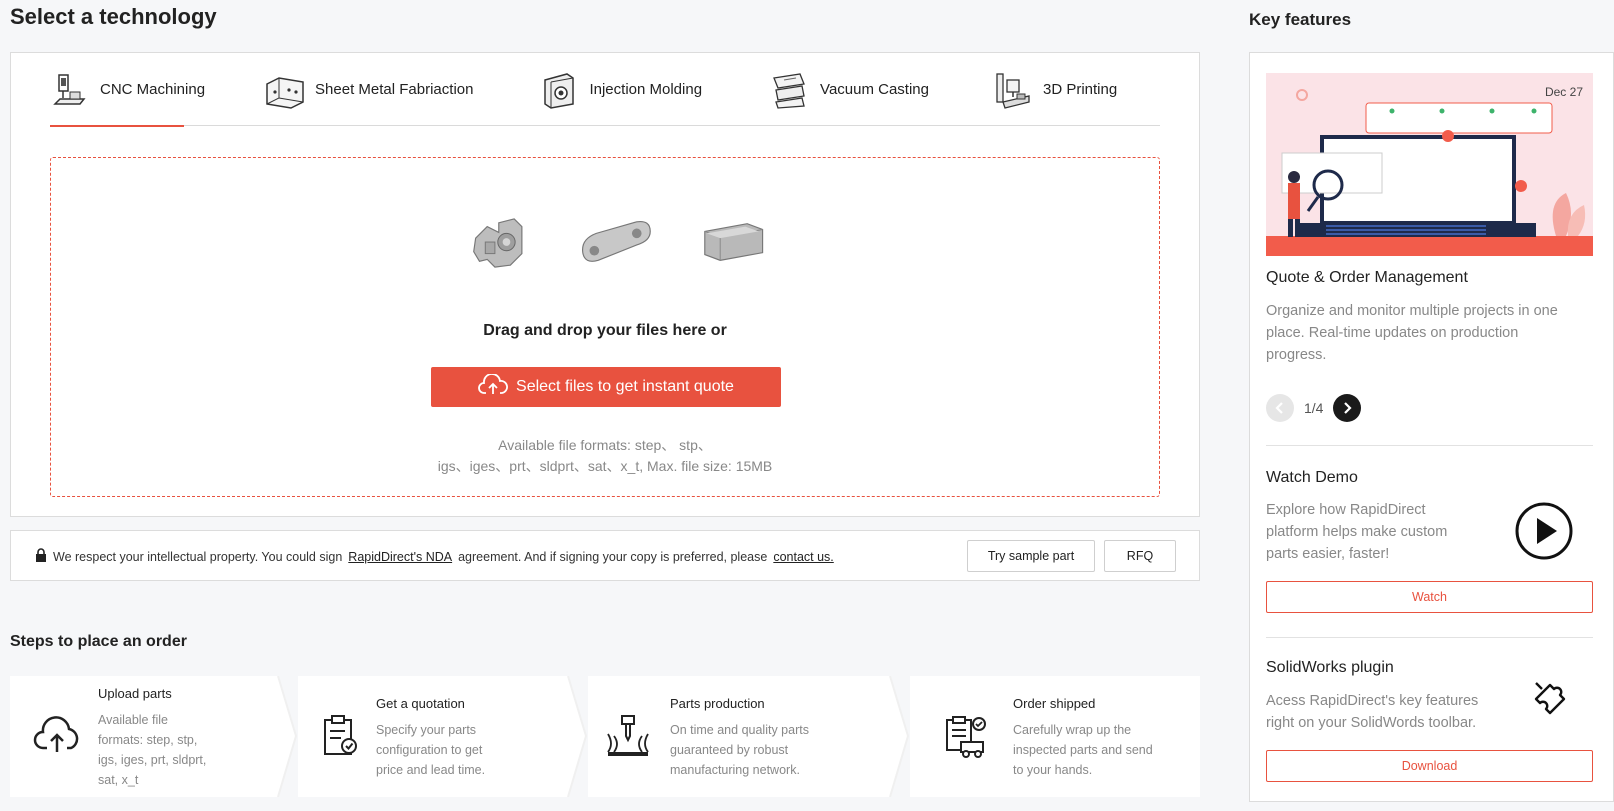 Image resolution: width=1614 pixels, height=811 pixels. Describe the element at coordinates (426, 730) in the screenshot. I see `step-desc-line: Specify your parts` at that location.